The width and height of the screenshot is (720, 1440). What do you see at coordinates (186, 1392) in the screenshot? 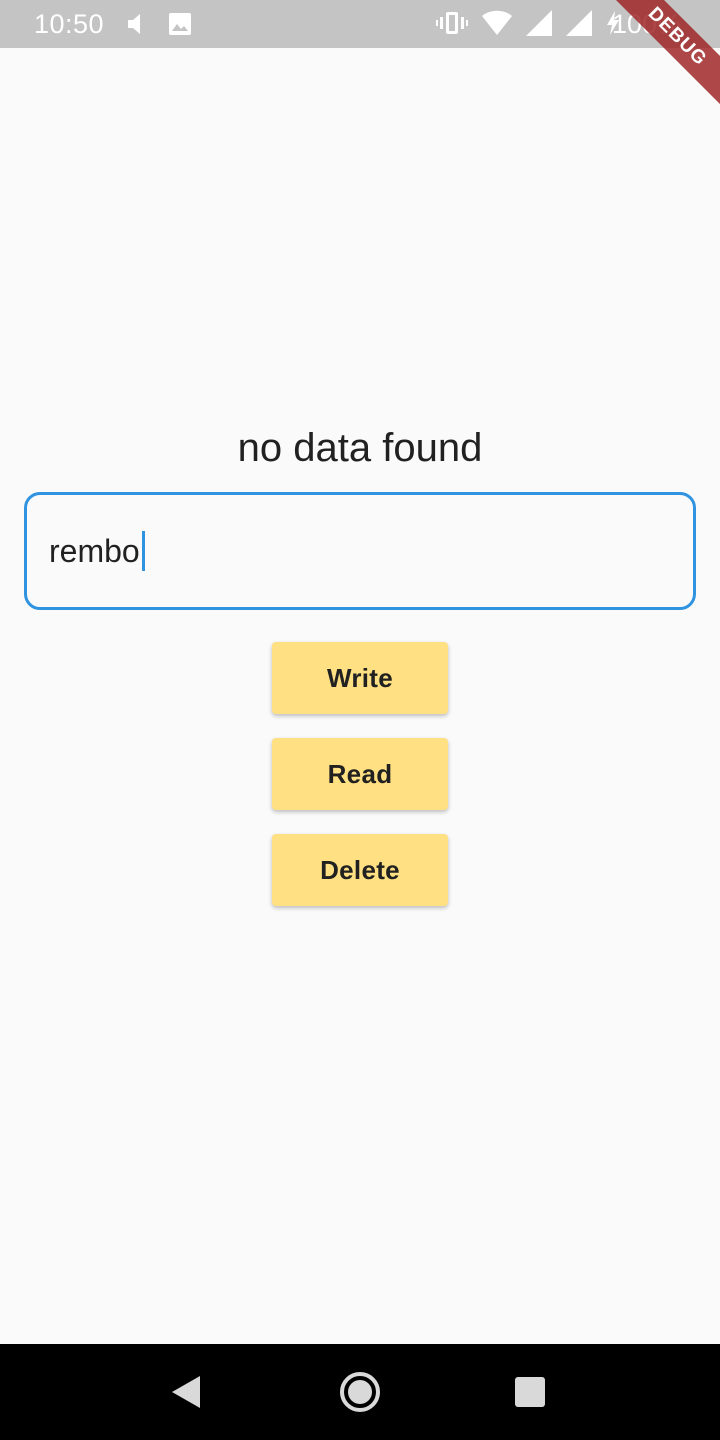
I see `back-icon` at bounding box center [186, 1392].